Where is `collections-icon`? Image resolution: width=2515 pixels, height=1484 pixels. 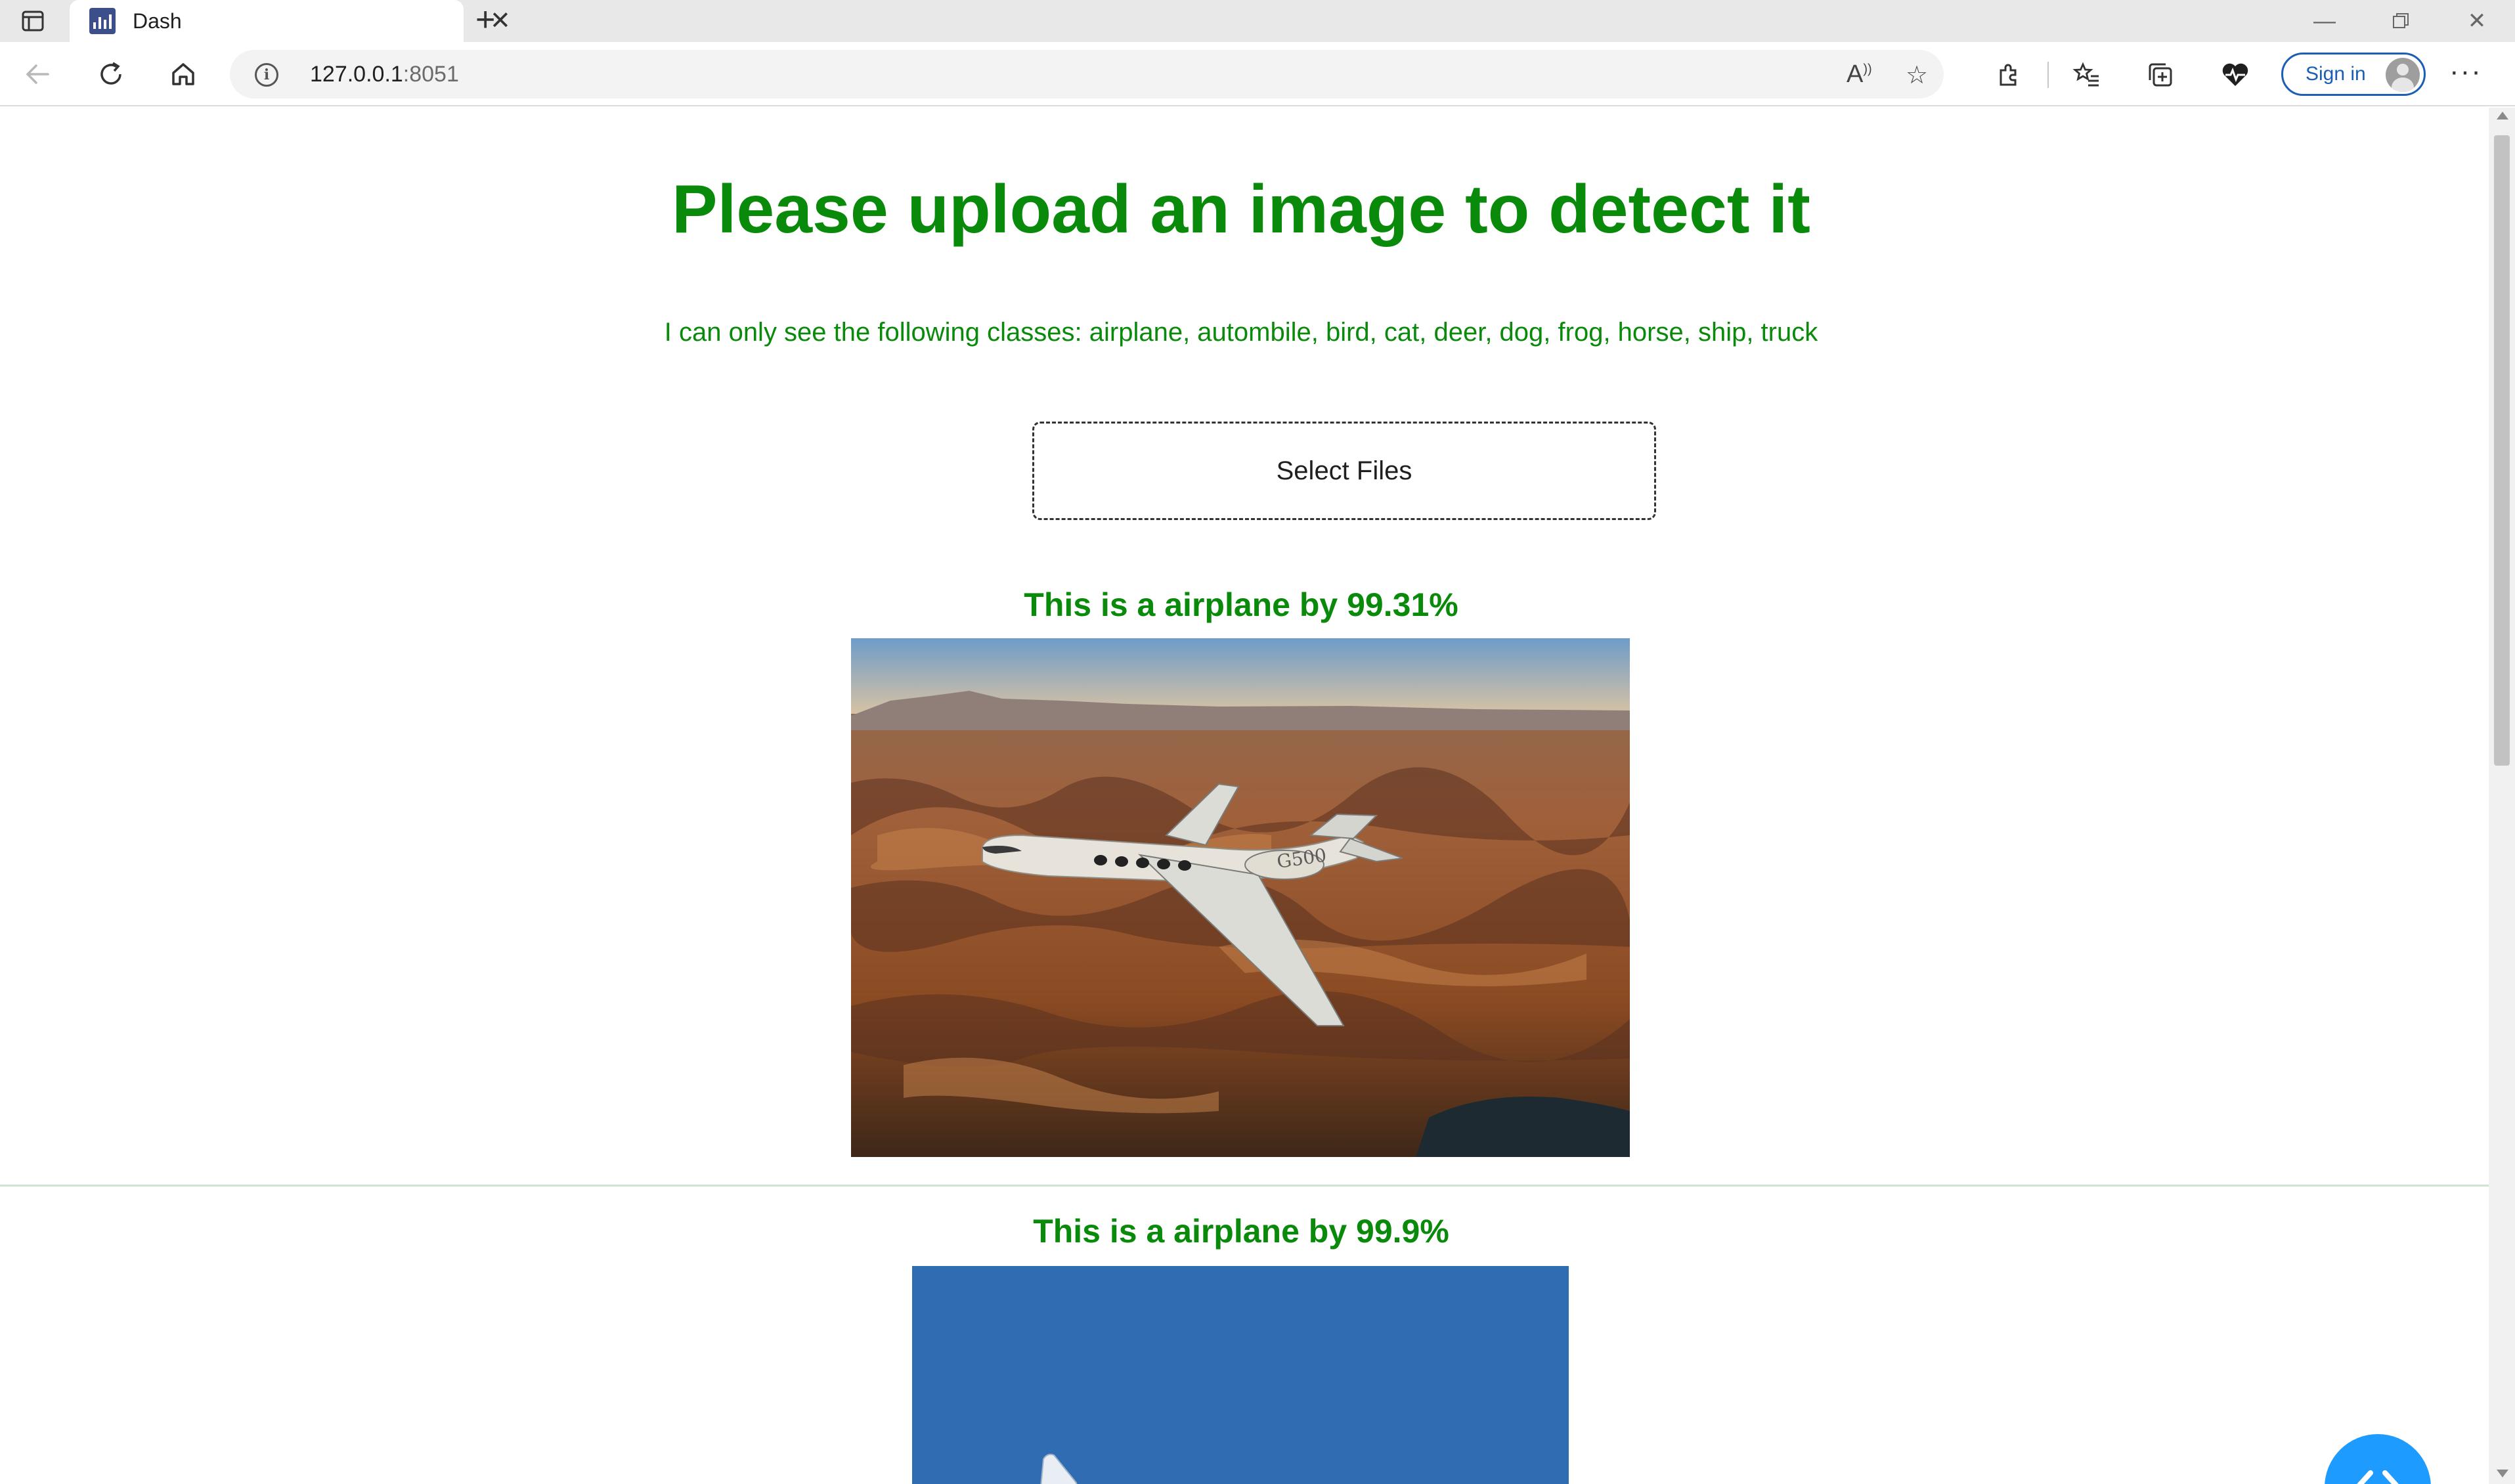
collections-icon is located at coordinates (2160, 74).